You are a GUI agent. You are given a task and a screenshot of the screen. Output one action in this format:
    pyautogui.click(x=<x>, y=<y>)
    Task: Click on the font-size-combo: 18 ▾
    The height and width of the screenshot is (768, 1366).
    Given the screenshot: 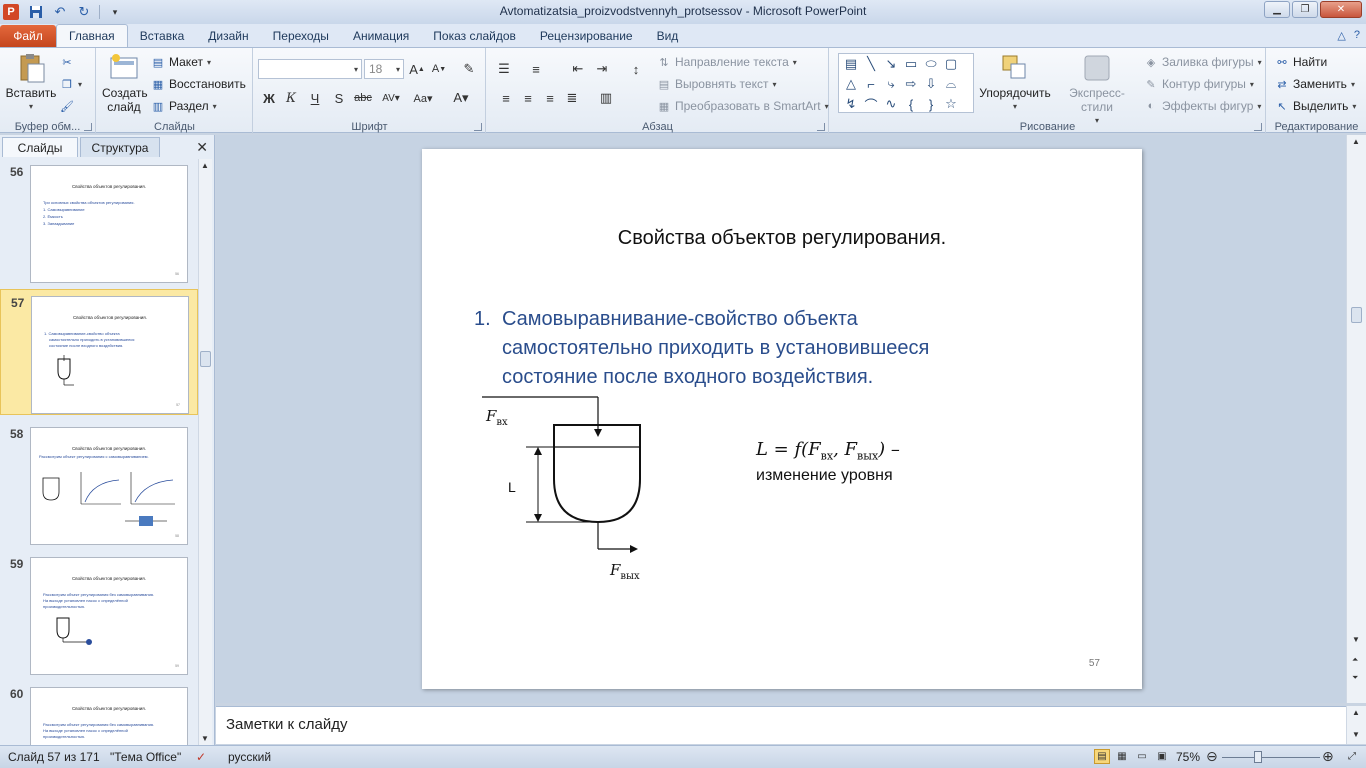 What is the action you would take?
    pyautogui.click(x=384, y=69)
    